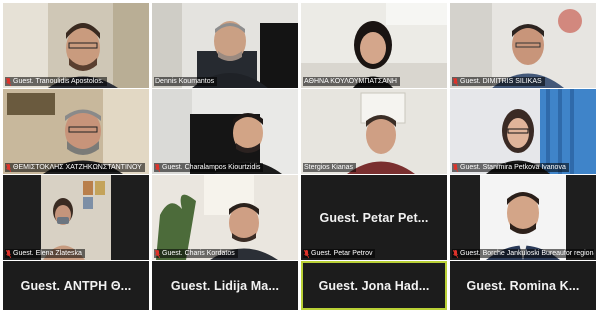  I want to click on participant-name: Guest. Stanimira Petkova Ivanova, so click(513, 167).